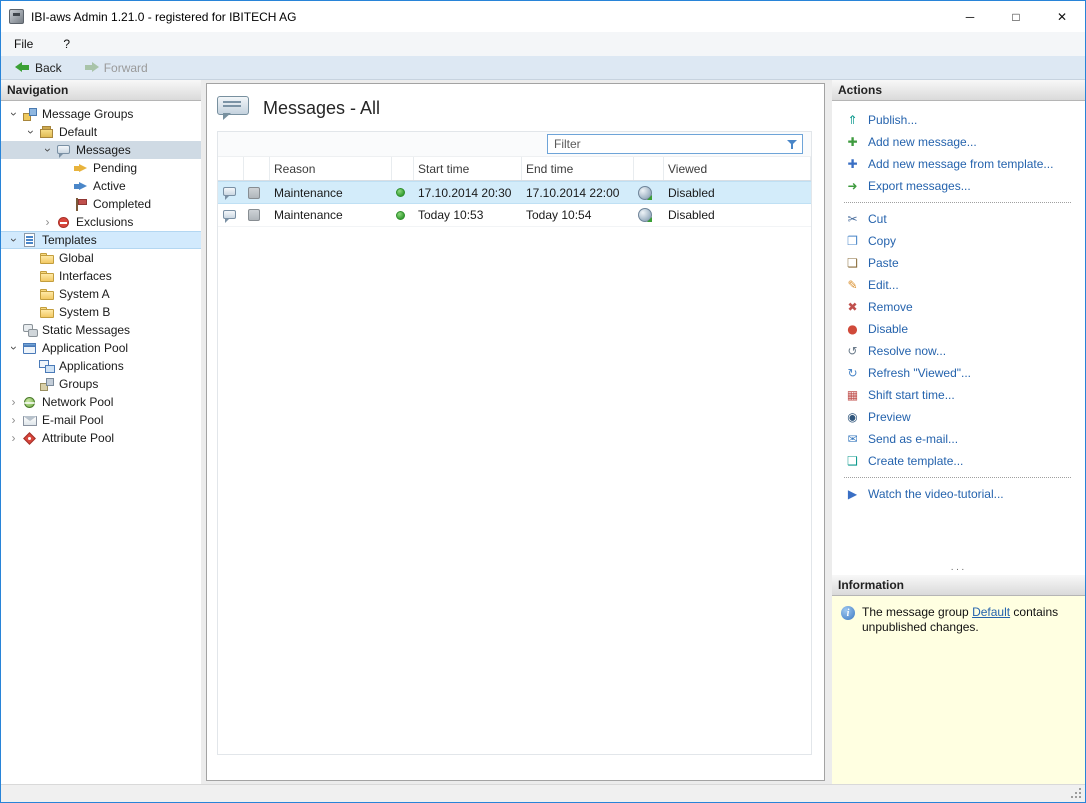  I want to click on tree-item-application-pool: Application Pool, so click(101, 348).